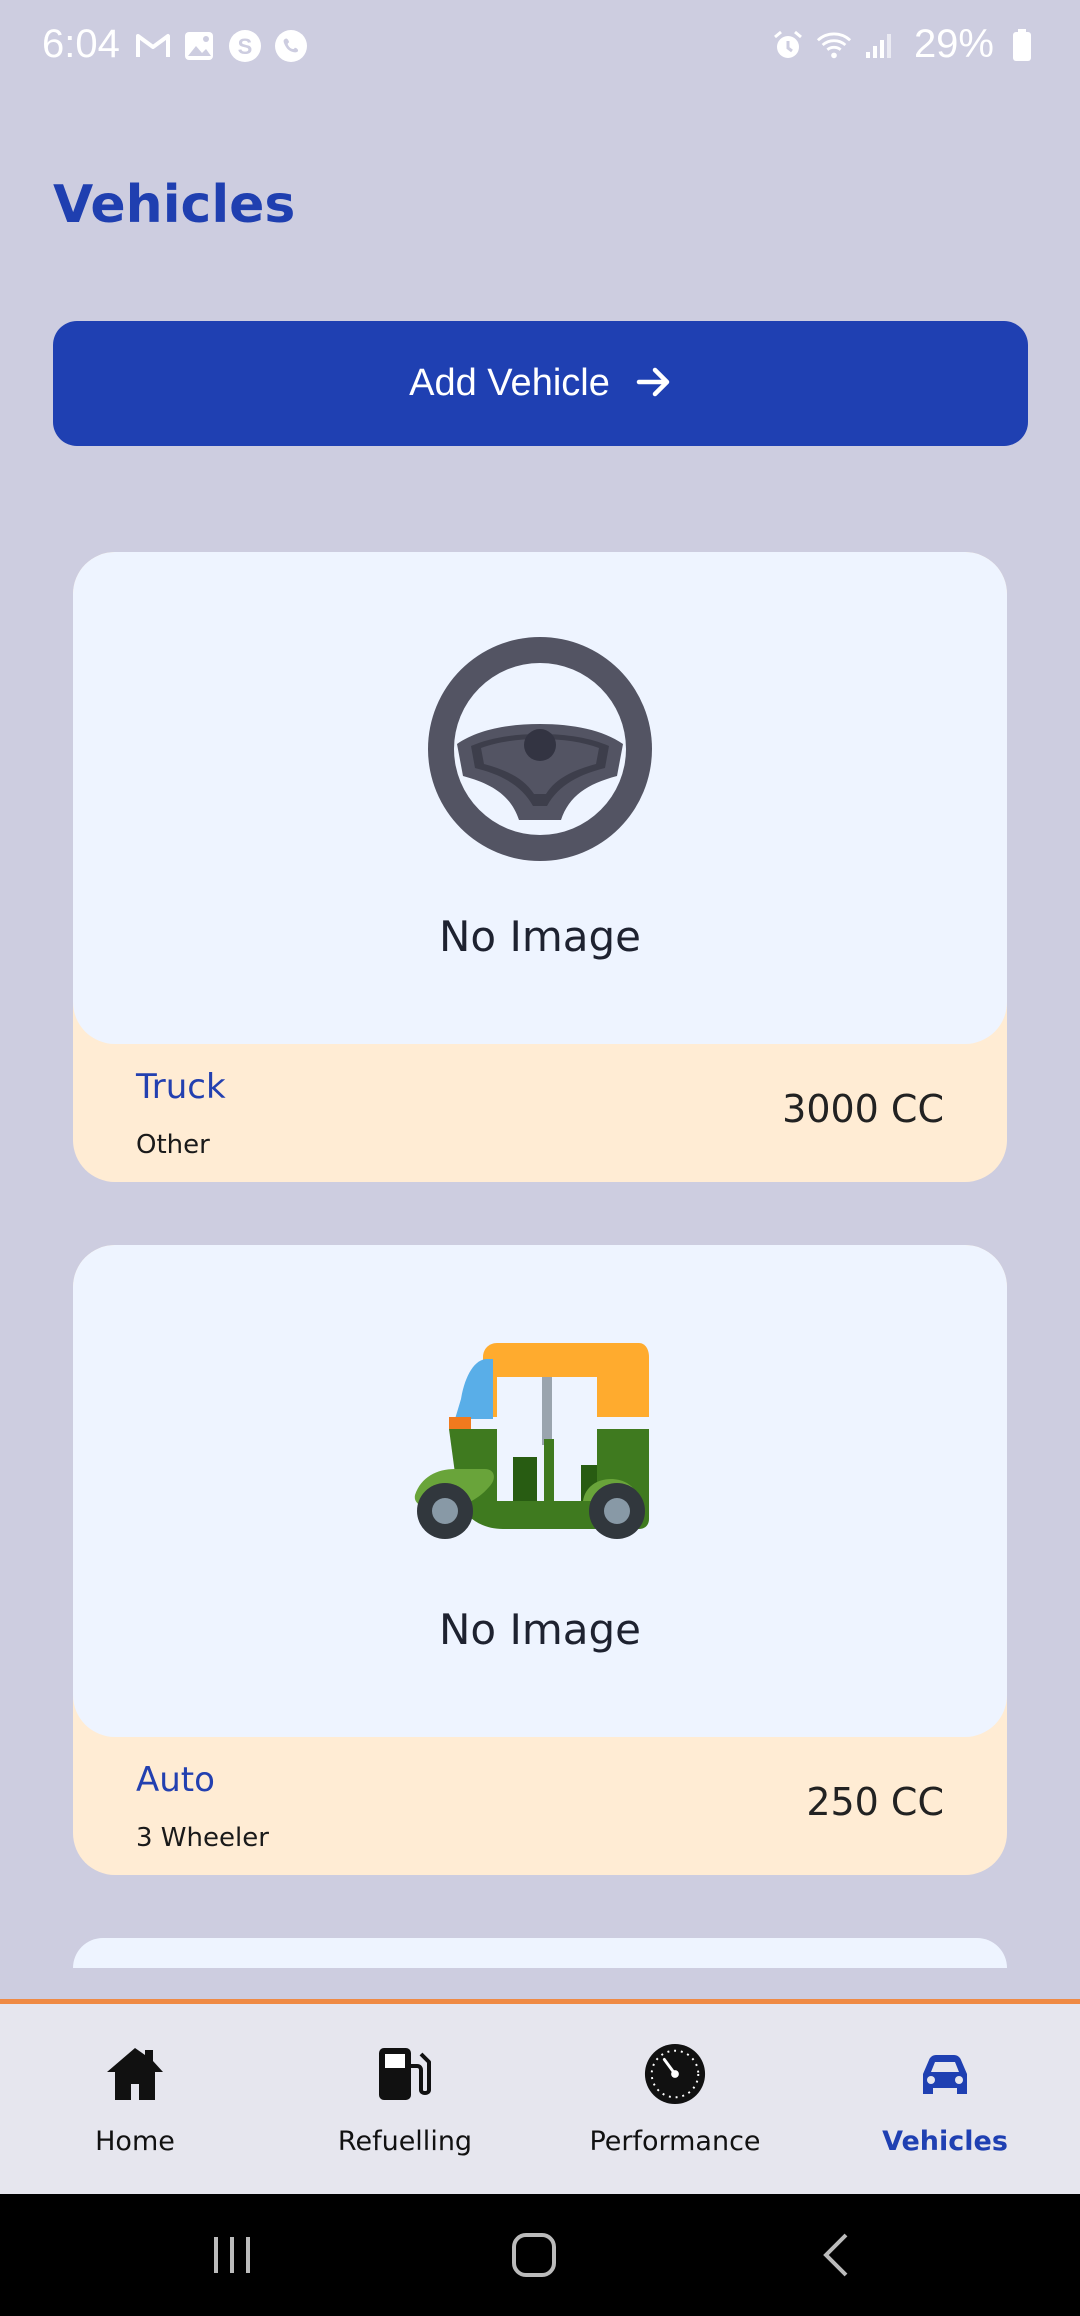 The image size is (1080, 2316). I want to click on home-circle-icon, so click(534, 2255).